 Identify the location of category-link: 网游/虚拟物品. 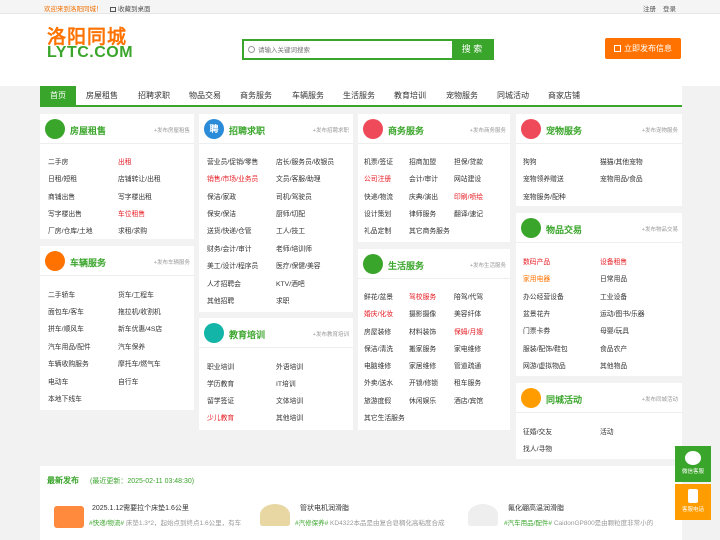
(544, 365).